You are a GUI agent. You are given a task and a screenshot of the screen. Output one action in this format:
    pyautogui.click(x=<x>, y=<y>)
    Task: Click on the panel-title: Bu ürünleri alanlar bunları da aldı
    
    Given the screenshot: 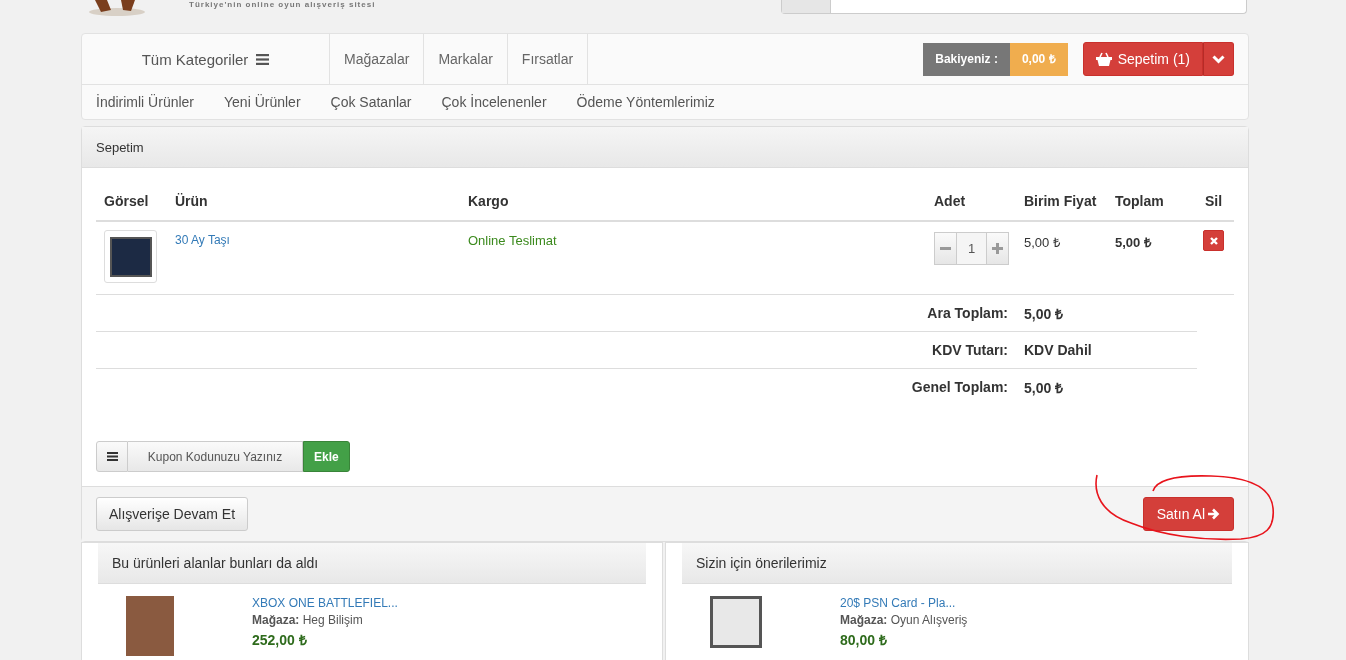 What is the action you would take?
    pyautogui.click(x=215, y=563)
    